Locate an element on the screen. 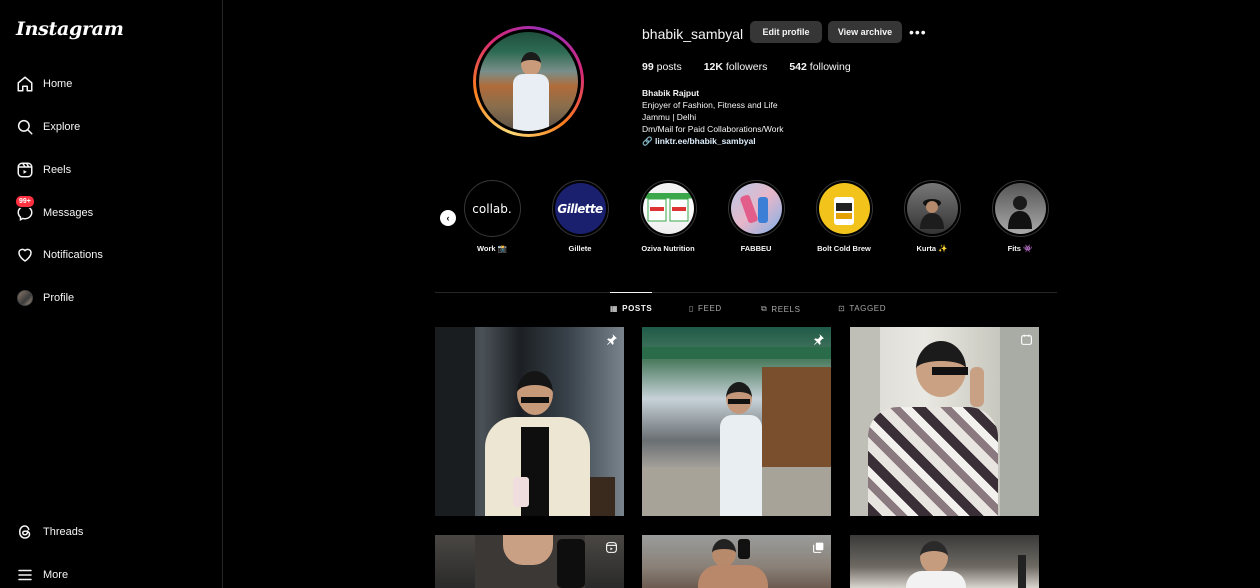 The height and width of the screenshot is (588, 1260). highlight-label: Bolt Cold Brew is located at coordinates (844, 248).